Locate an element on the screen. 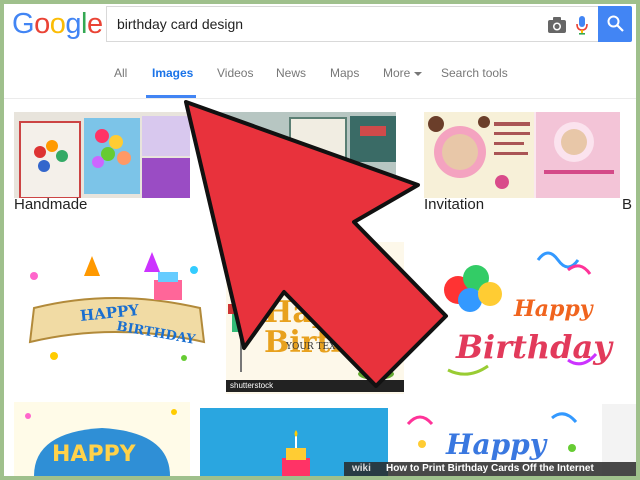 This screenshot has width=640, height=480. chip-label-b: B is located at coordinates (627, 204).